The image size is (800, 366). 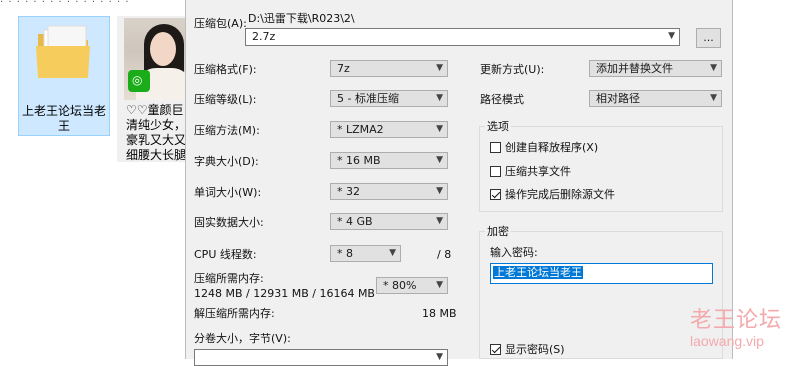 What do you see at coordinates (495, 171) in the screenshot?
I see `shared-checkbox` at bounding box center [495, 171].